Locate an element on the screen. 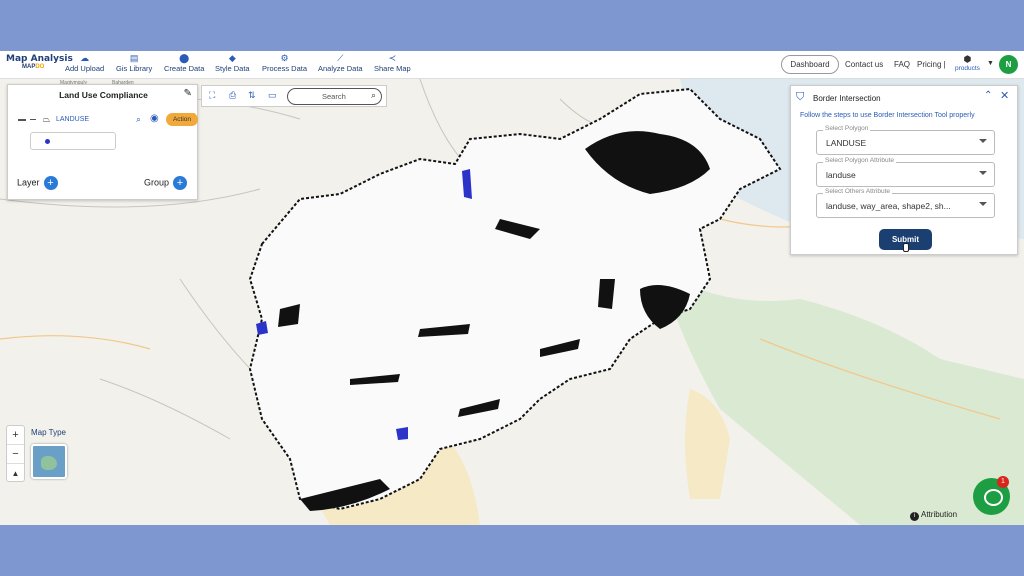  cloud-upload-icon: ☁ is located at coordinates (85, 58).